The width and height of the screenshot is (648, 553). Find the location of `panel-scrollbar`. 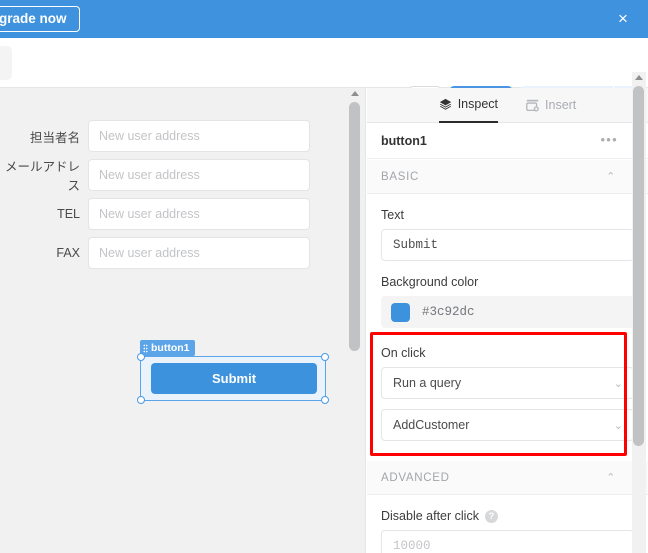

panel-scrollbar is located at coordinates (639, 312).